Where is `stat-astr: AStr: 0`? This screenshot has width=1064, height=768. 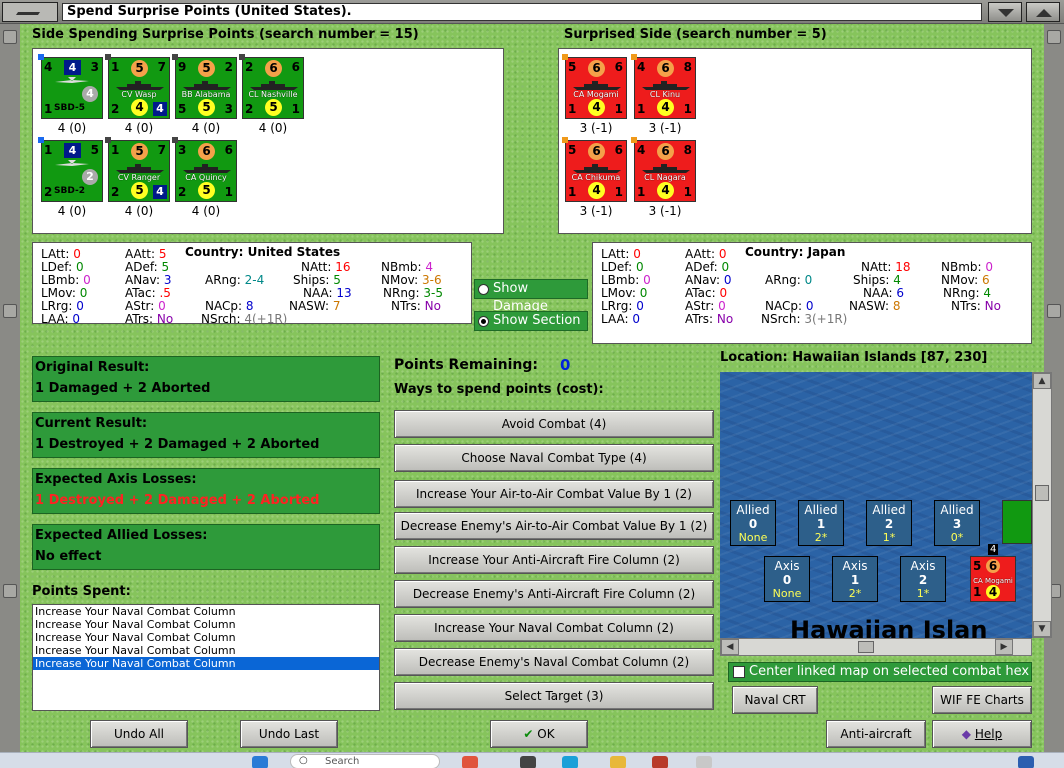
stat-astr: AStr: 0 is located at coordinates (705, 306).